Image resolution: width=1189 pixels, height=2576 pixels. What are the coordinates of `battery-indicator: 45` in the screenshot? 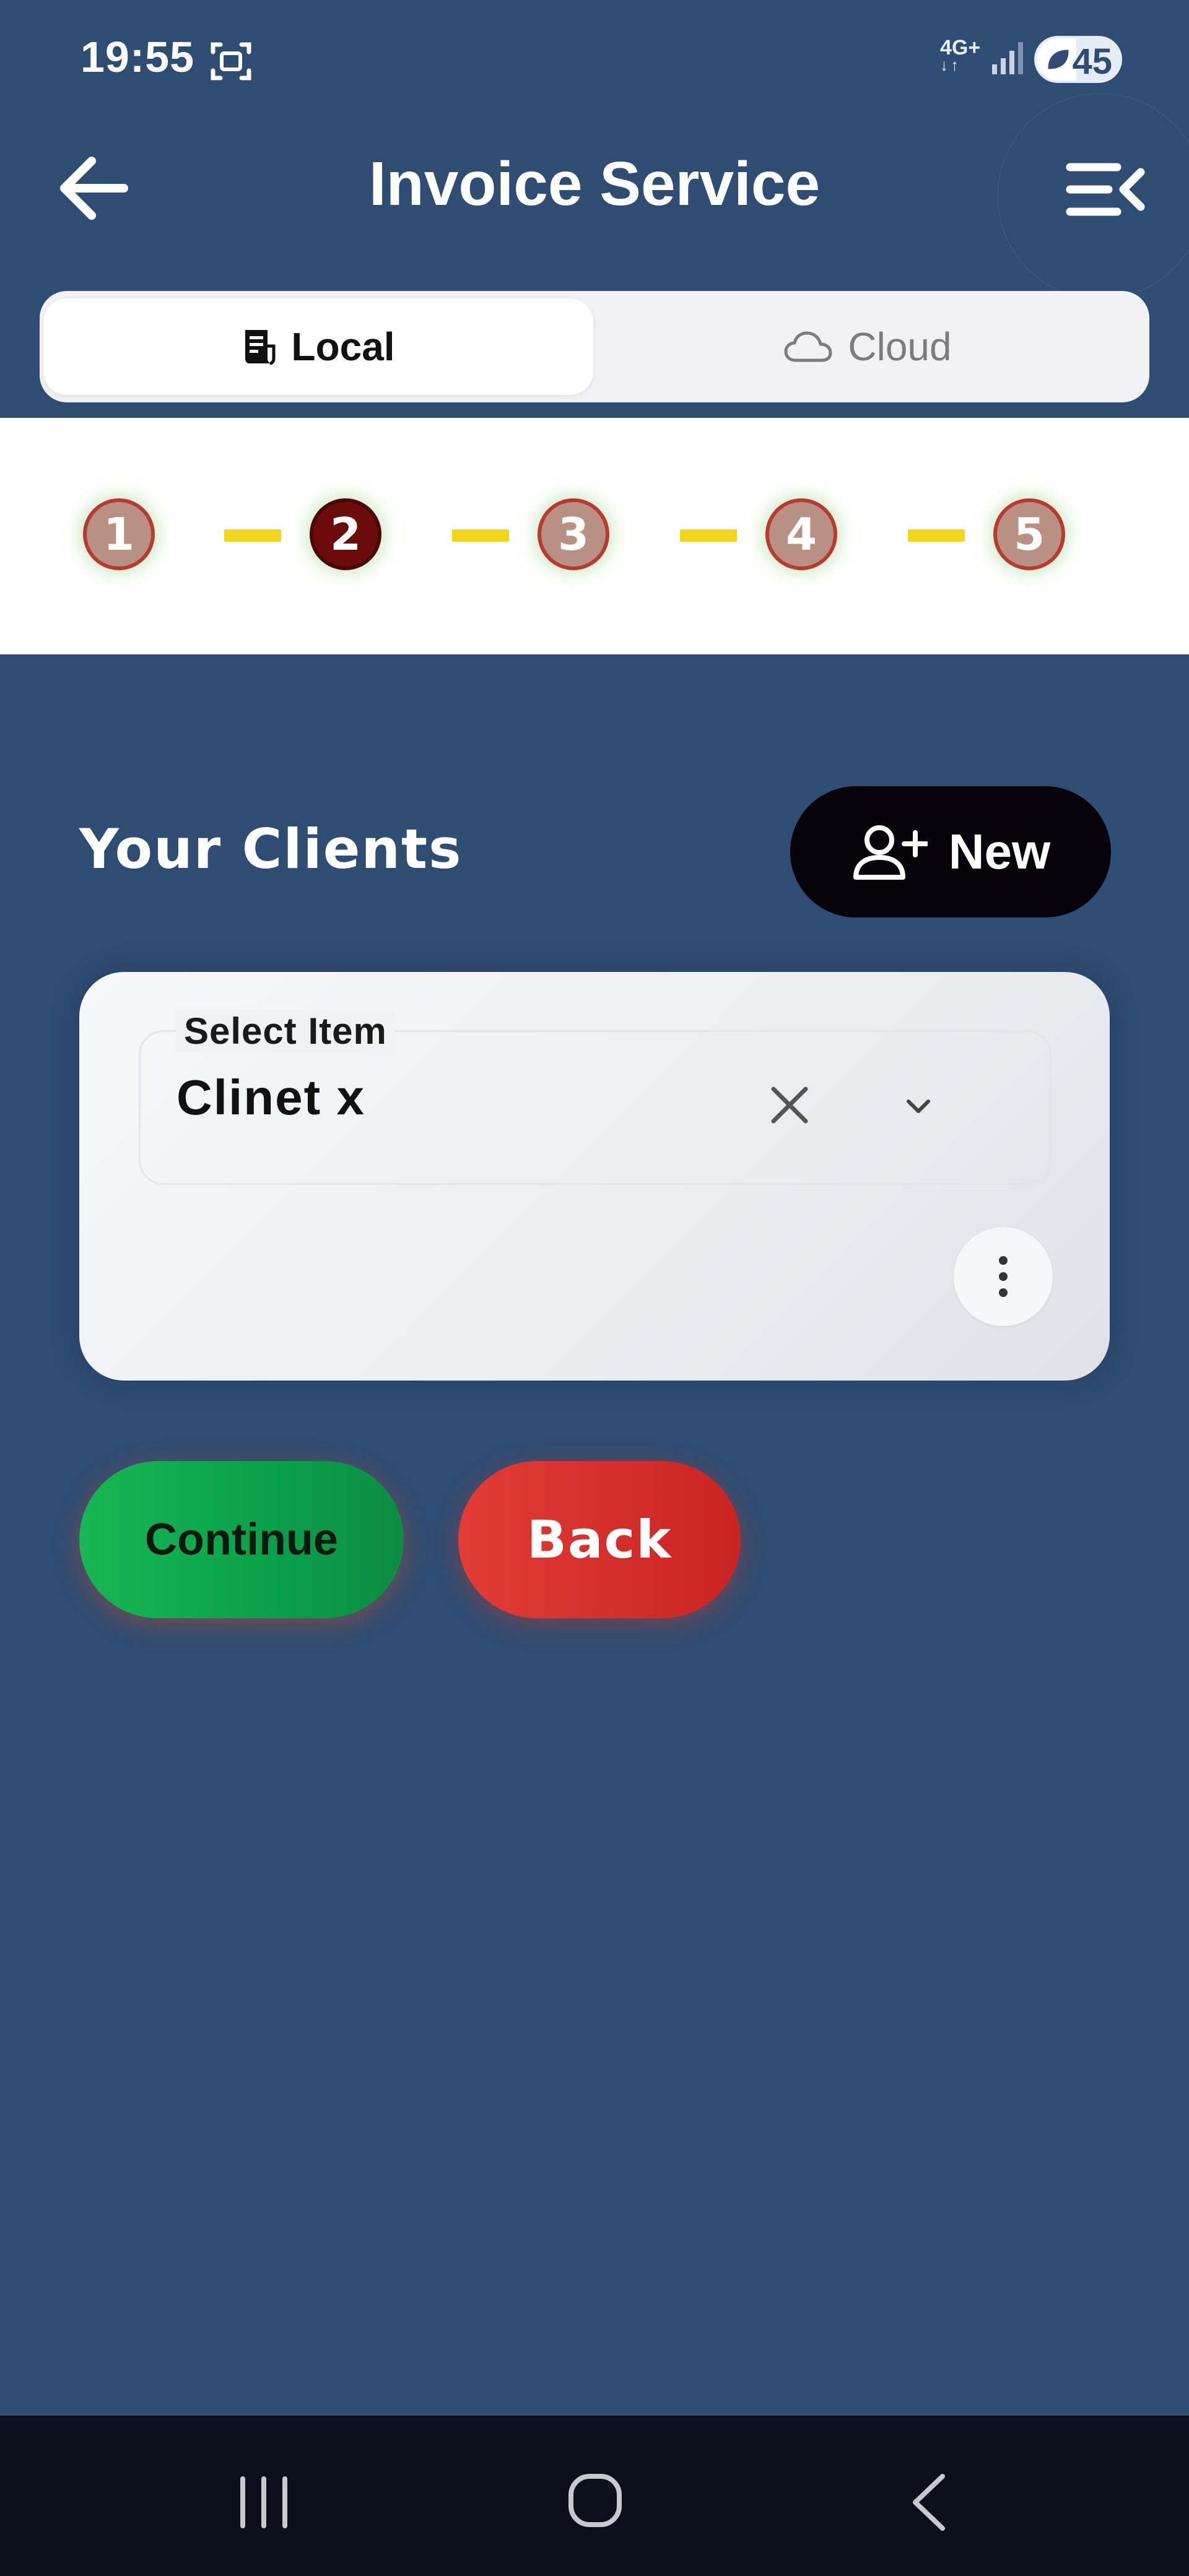 It's located at (1078, 59).